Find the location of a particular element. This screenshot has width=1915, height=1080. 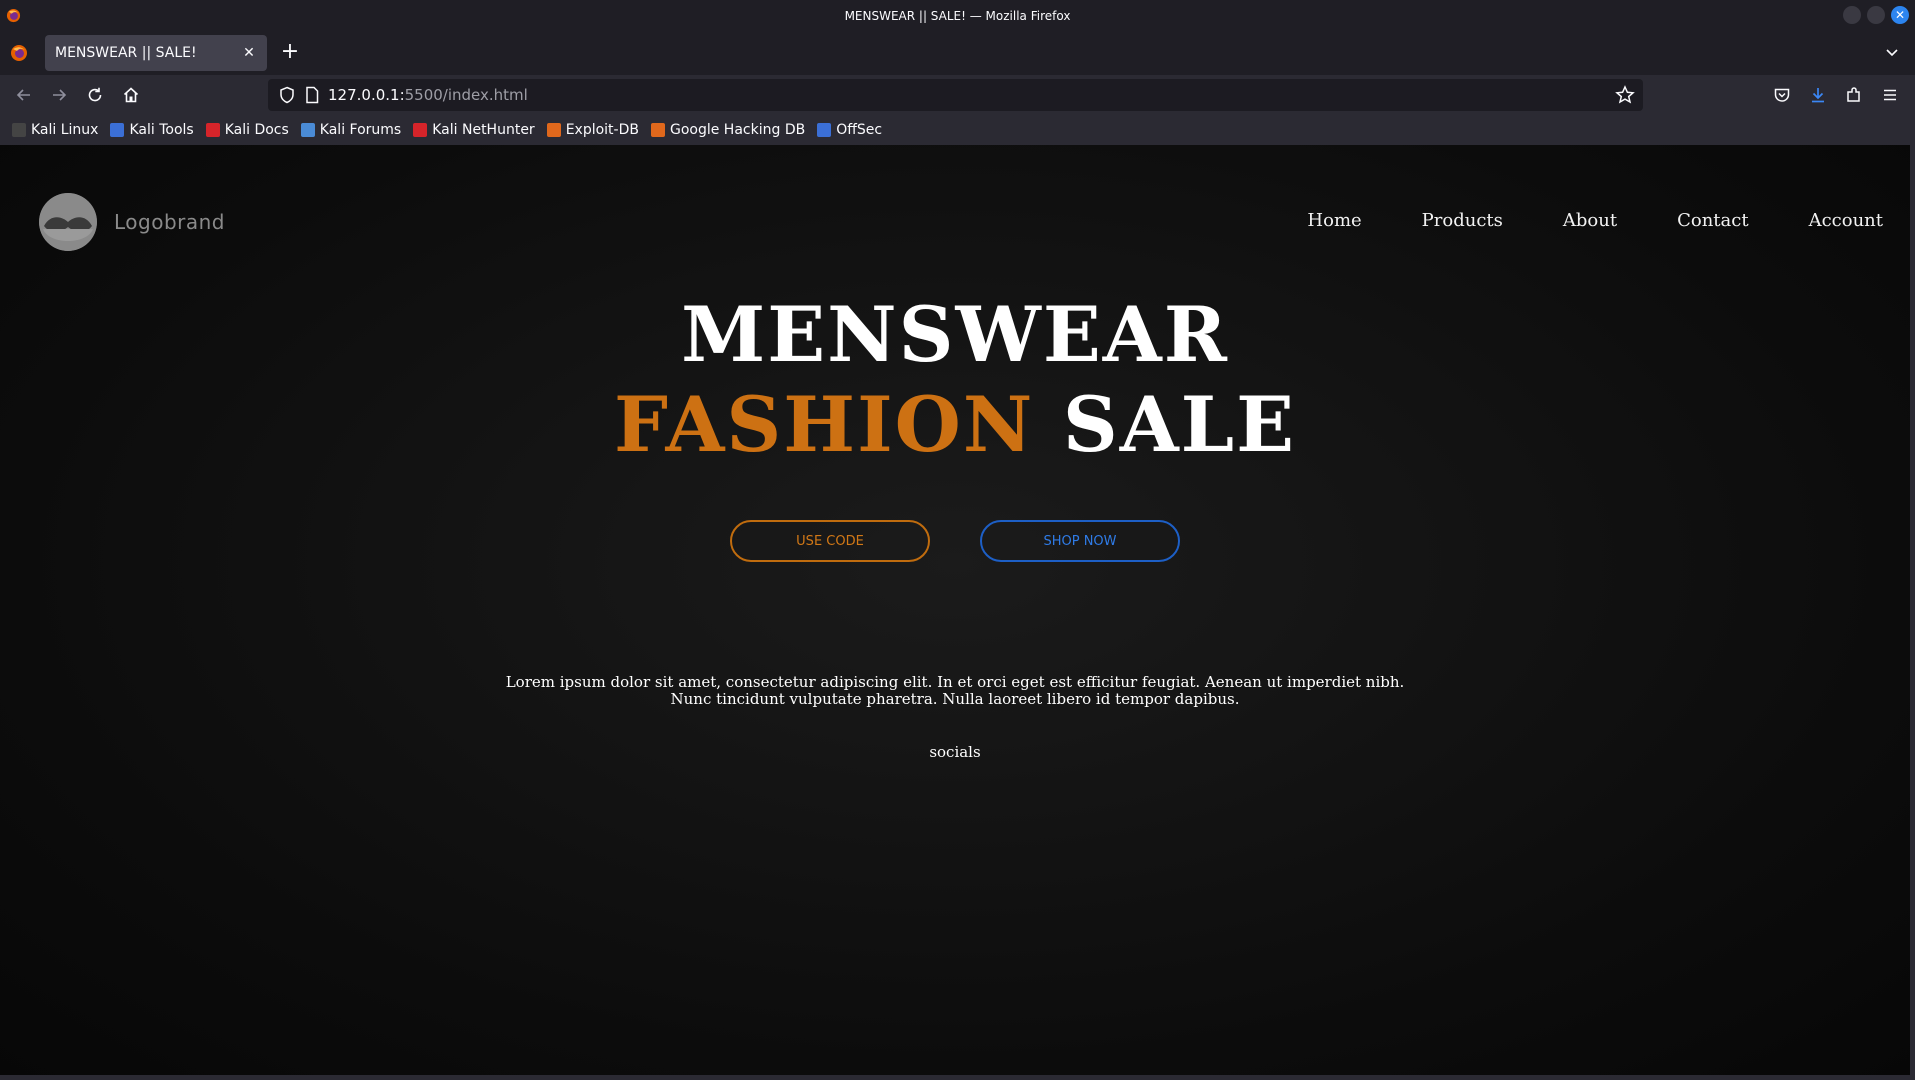

socials-text: socials is located at coordinates (955, 752).